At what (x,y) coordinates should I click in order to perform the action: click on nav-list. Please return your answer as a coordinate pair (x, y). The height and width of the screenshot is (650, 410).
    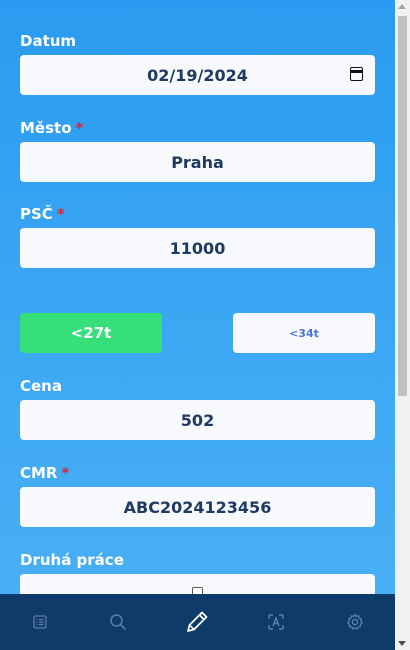
    Looking at the image, I should click on (40, 622).